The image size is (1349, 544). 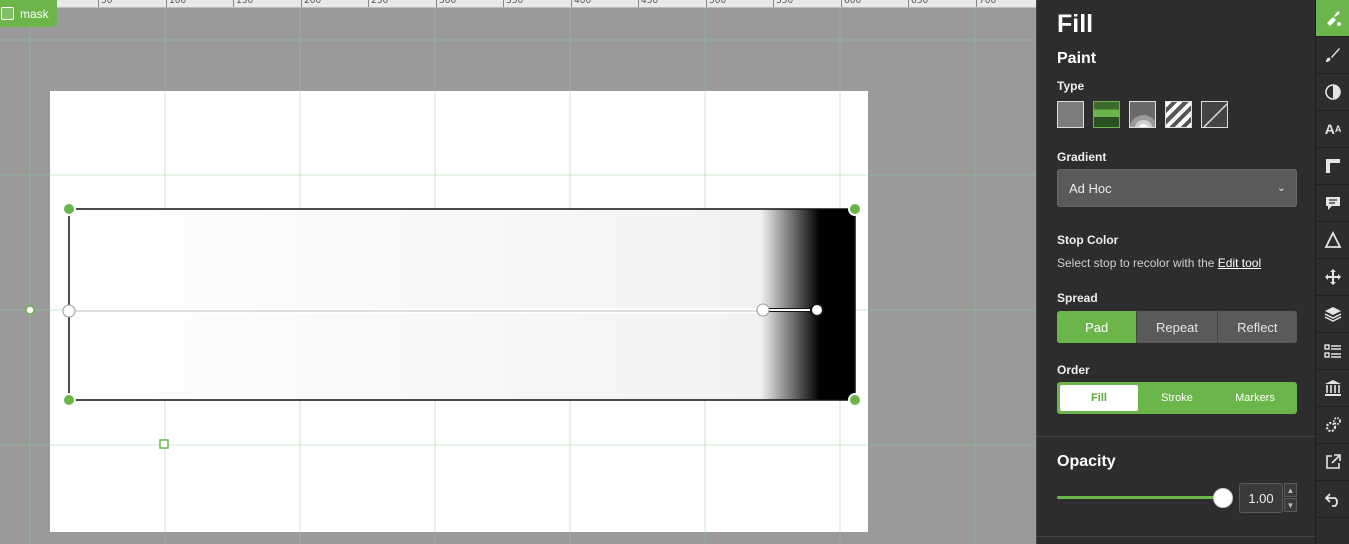 What do you see at coordinates (1223, 498) in the screenshot?
I see `opacity-slider-thumb` at bounding box center [1223, 498].